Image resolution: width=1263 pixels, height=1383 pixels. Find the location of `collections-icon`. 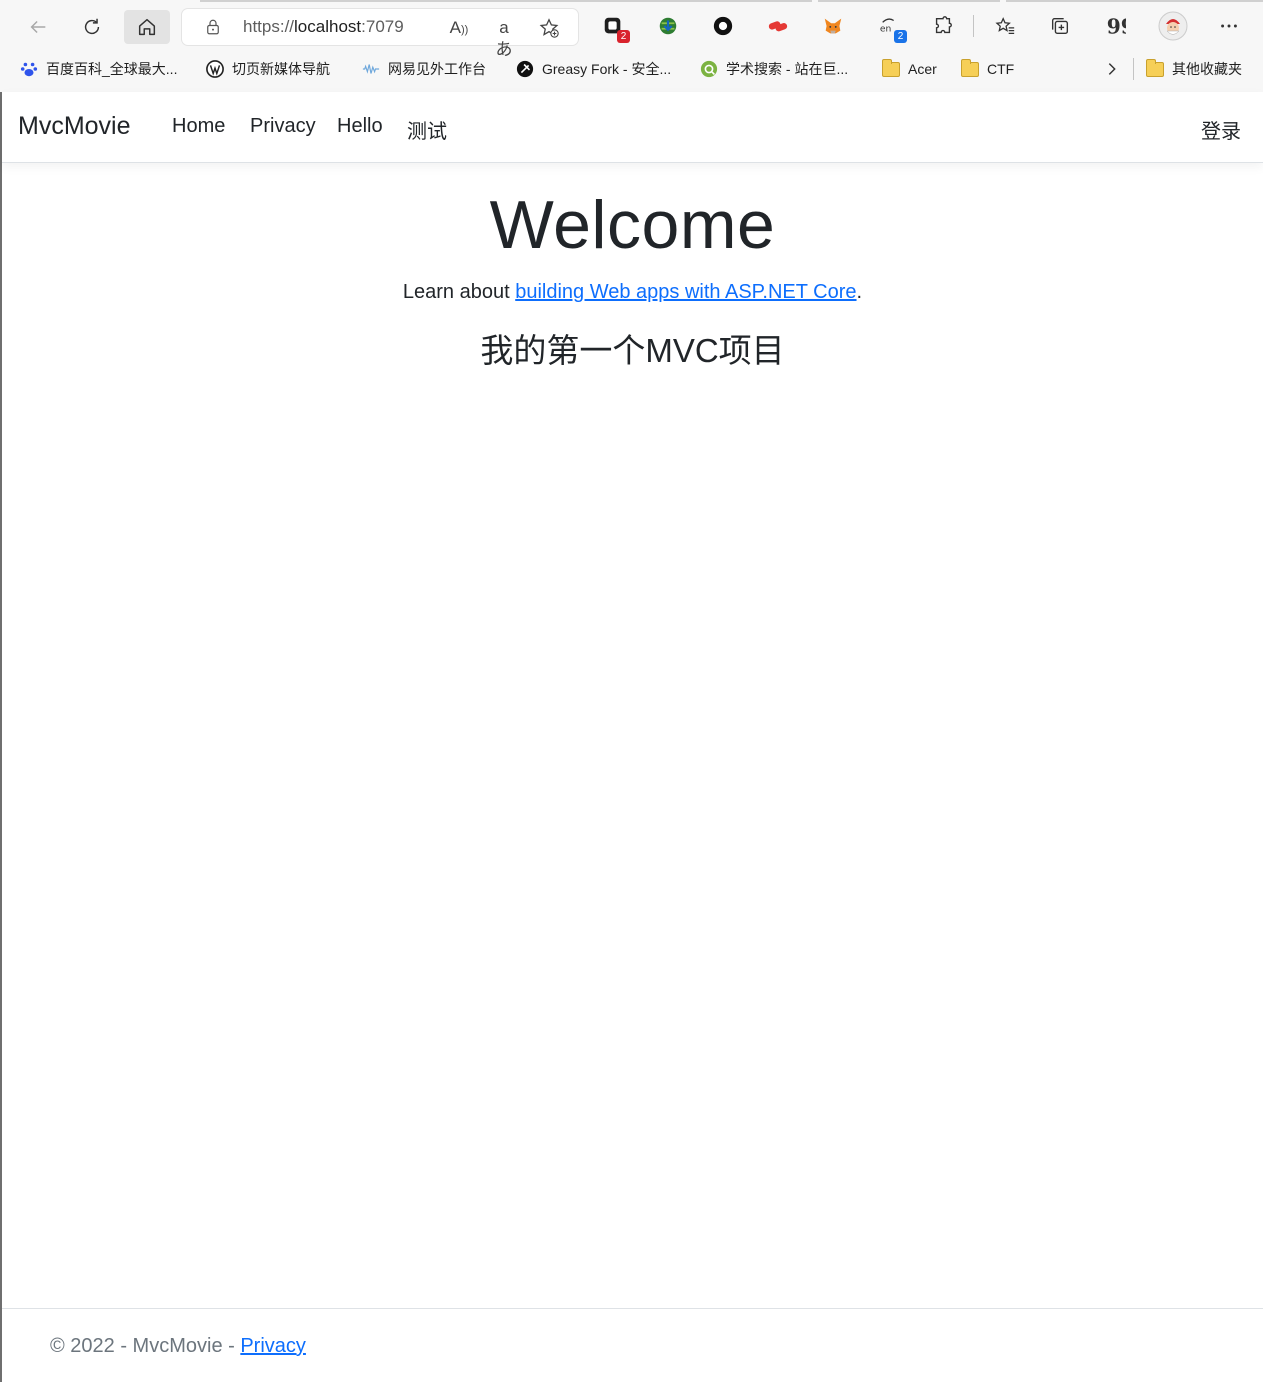

collections-icon is located at coordinates (1060, 26).